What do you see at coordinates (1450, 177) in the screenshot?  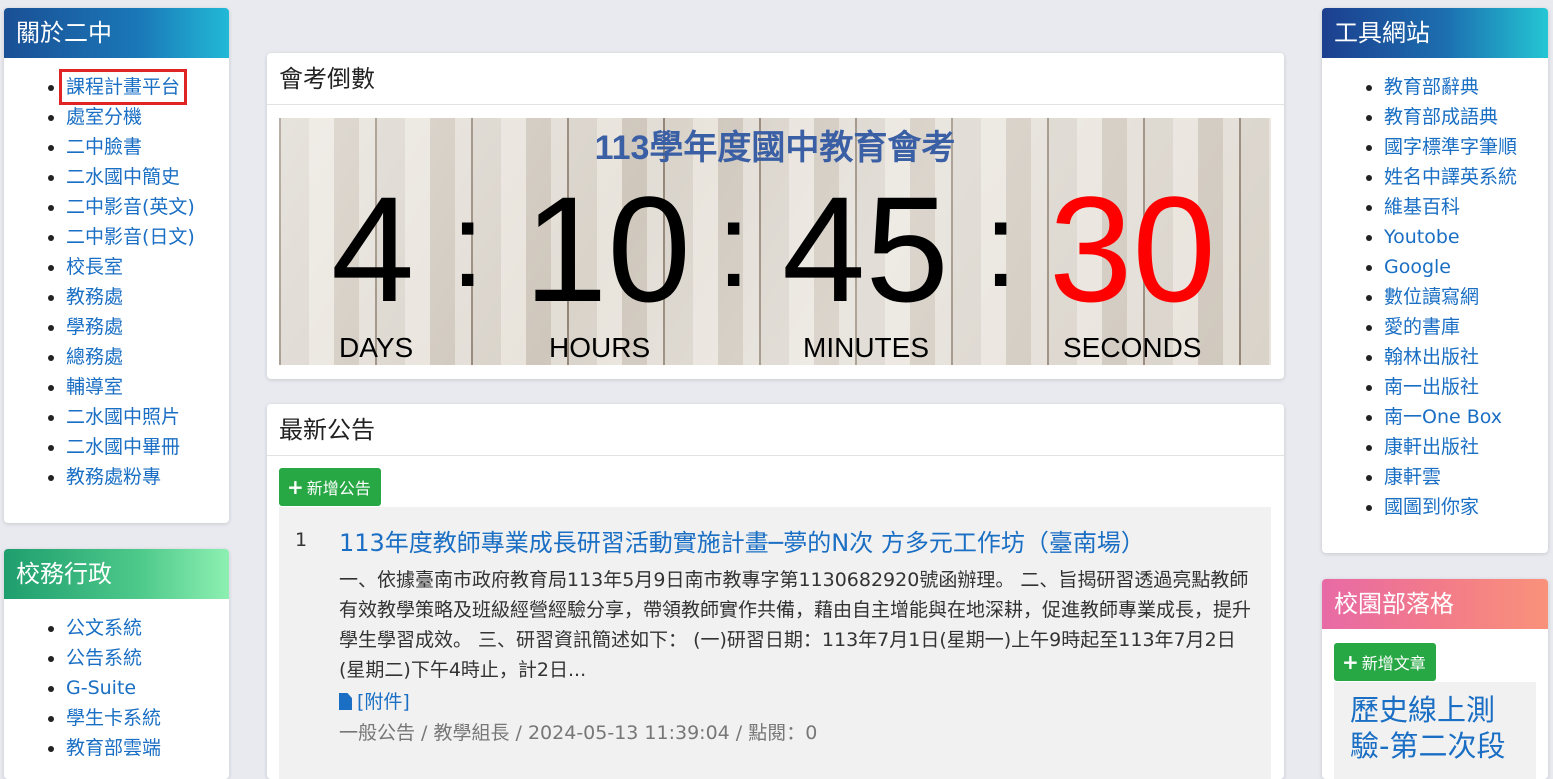 I see `name-translation-link: 姓名中譯英系統` at bounding box center [1450, 177].